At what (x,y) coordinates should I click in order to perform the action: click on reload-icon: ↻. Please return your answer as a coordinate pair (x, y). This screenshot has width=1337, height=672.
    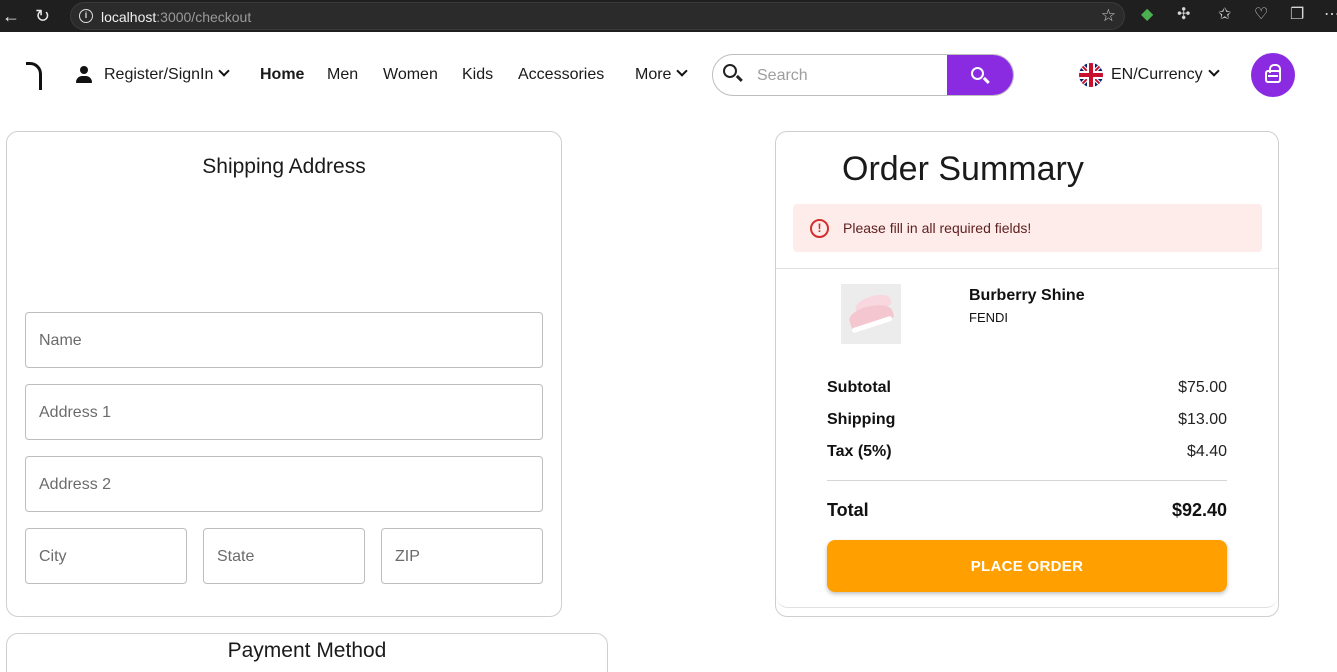
    Looking at the image, I should click on (42, 16).